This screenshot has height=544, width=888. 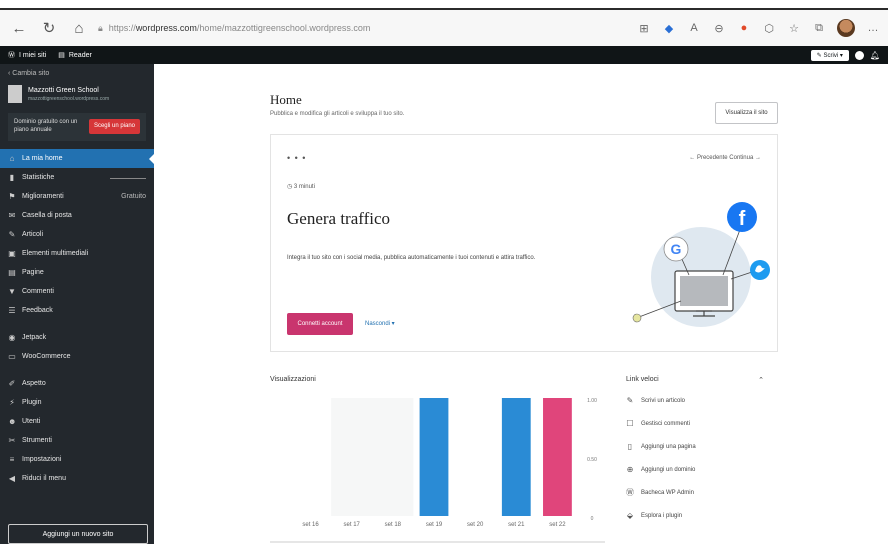 I want to click on comments-icon: ▼, so click(x=12, y=291).